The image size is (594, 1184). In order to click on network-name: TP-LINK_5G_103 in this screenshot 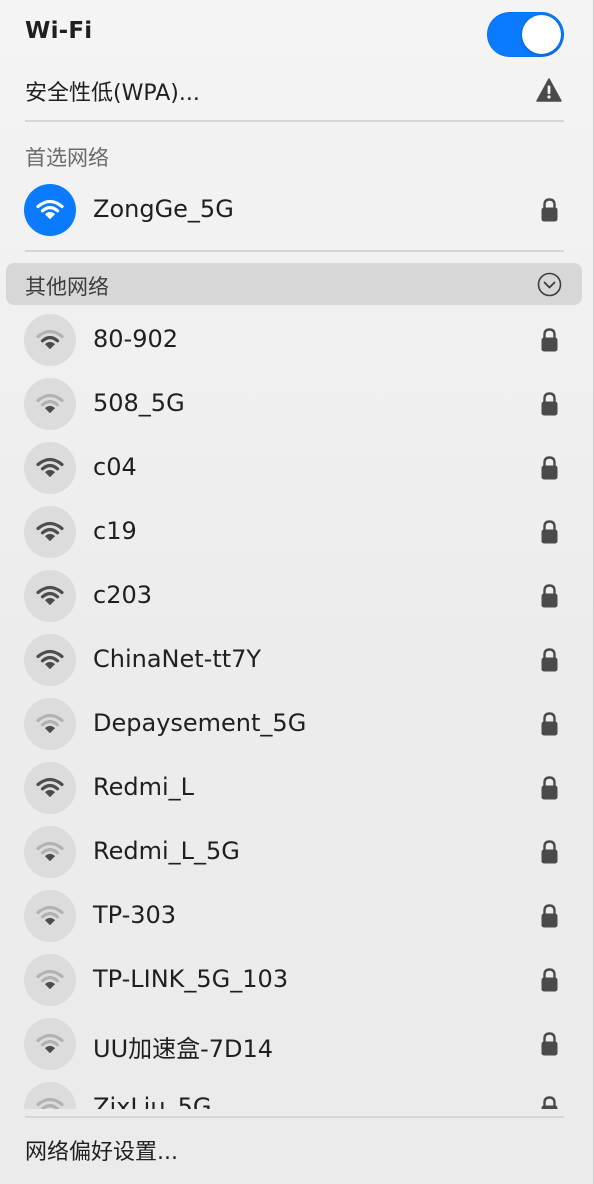, I will do `click(191, 979)`.